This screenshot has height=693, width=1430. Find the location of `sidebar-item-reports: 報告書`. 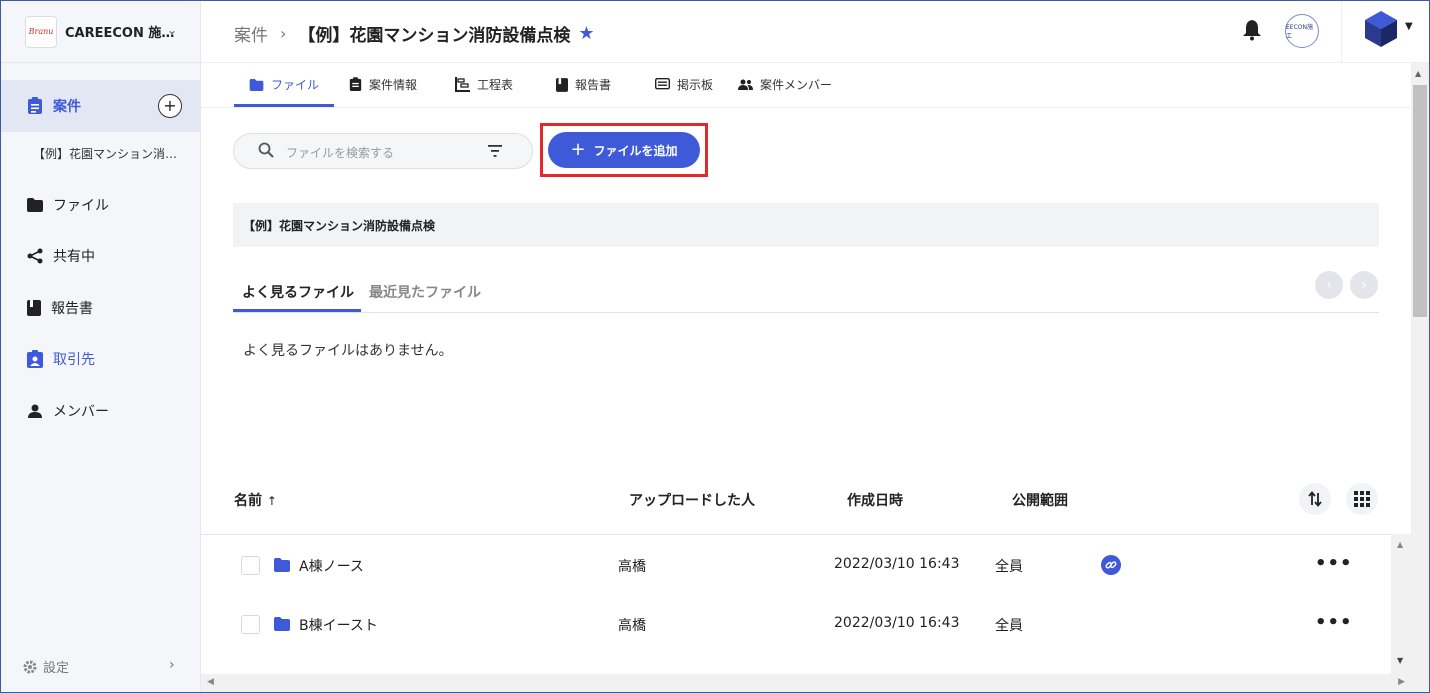

sidebar-item-reports: 報告書 is located at coordinates (60, 308).